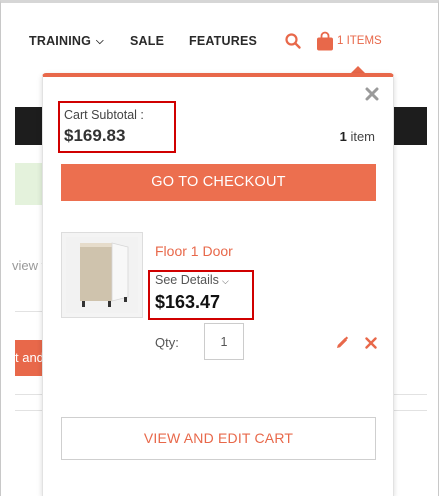 This screenshot has width=439, height=496. Describe the element at coordinates (293, 41) in the screenshot. I see `search-icon` at that location.